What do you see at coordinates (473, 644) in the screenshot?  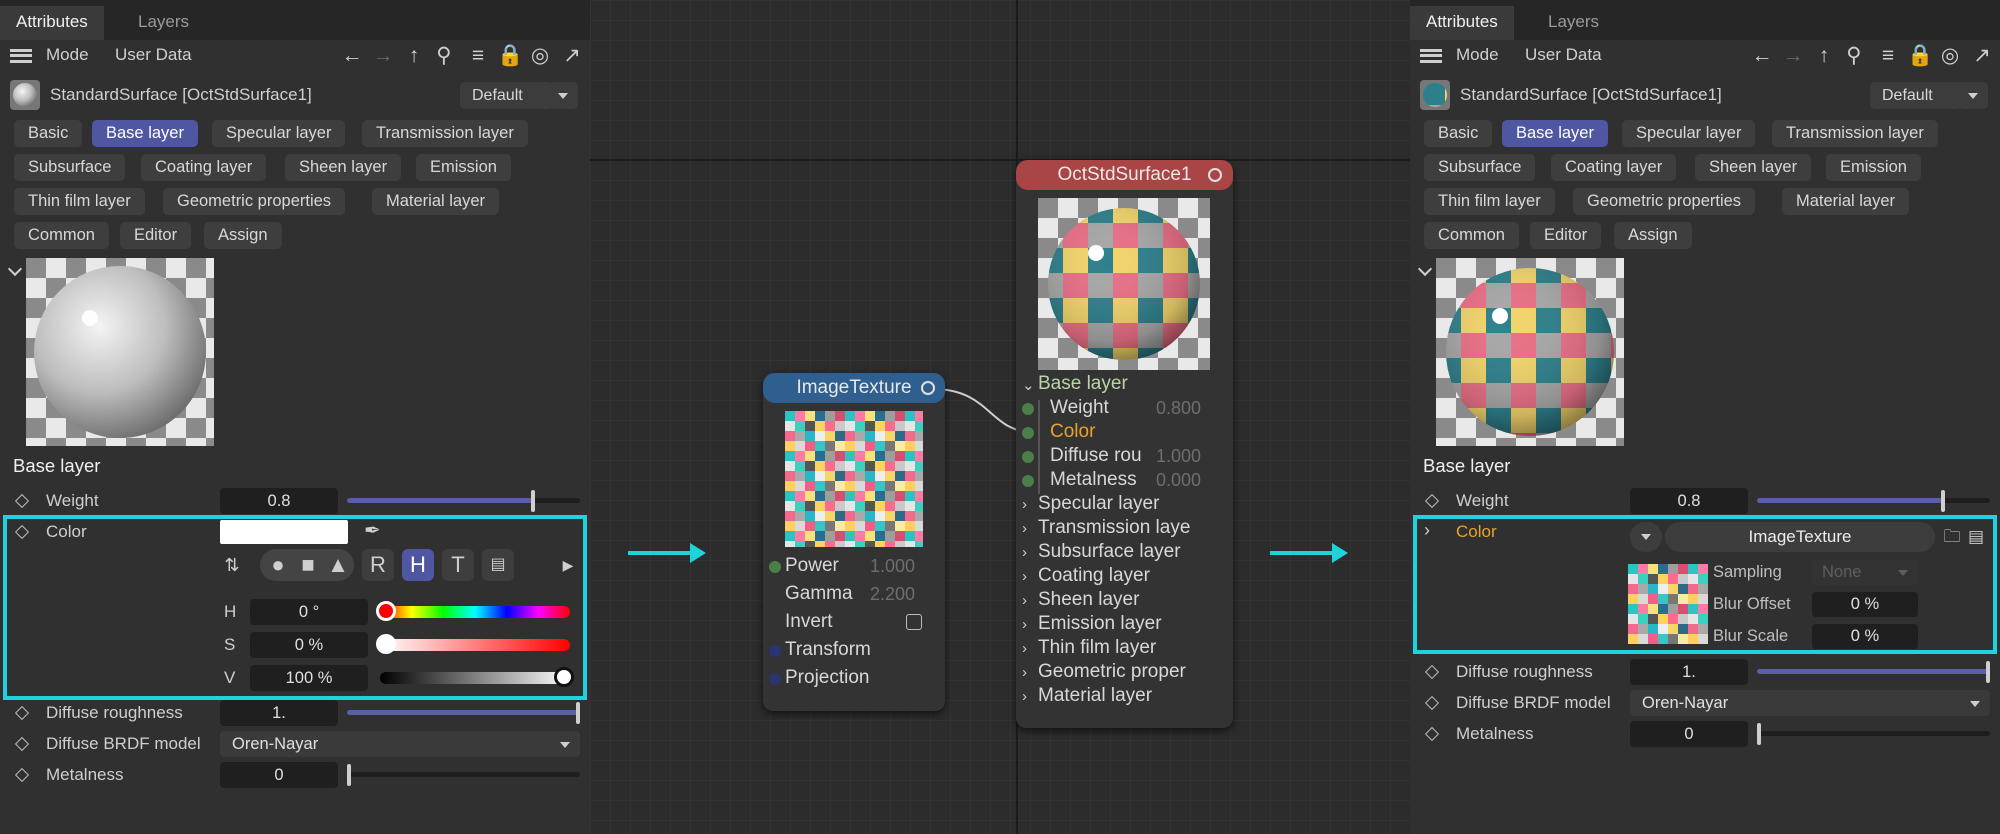 I see `saturation-gradient` at bounding box center [473, 644].